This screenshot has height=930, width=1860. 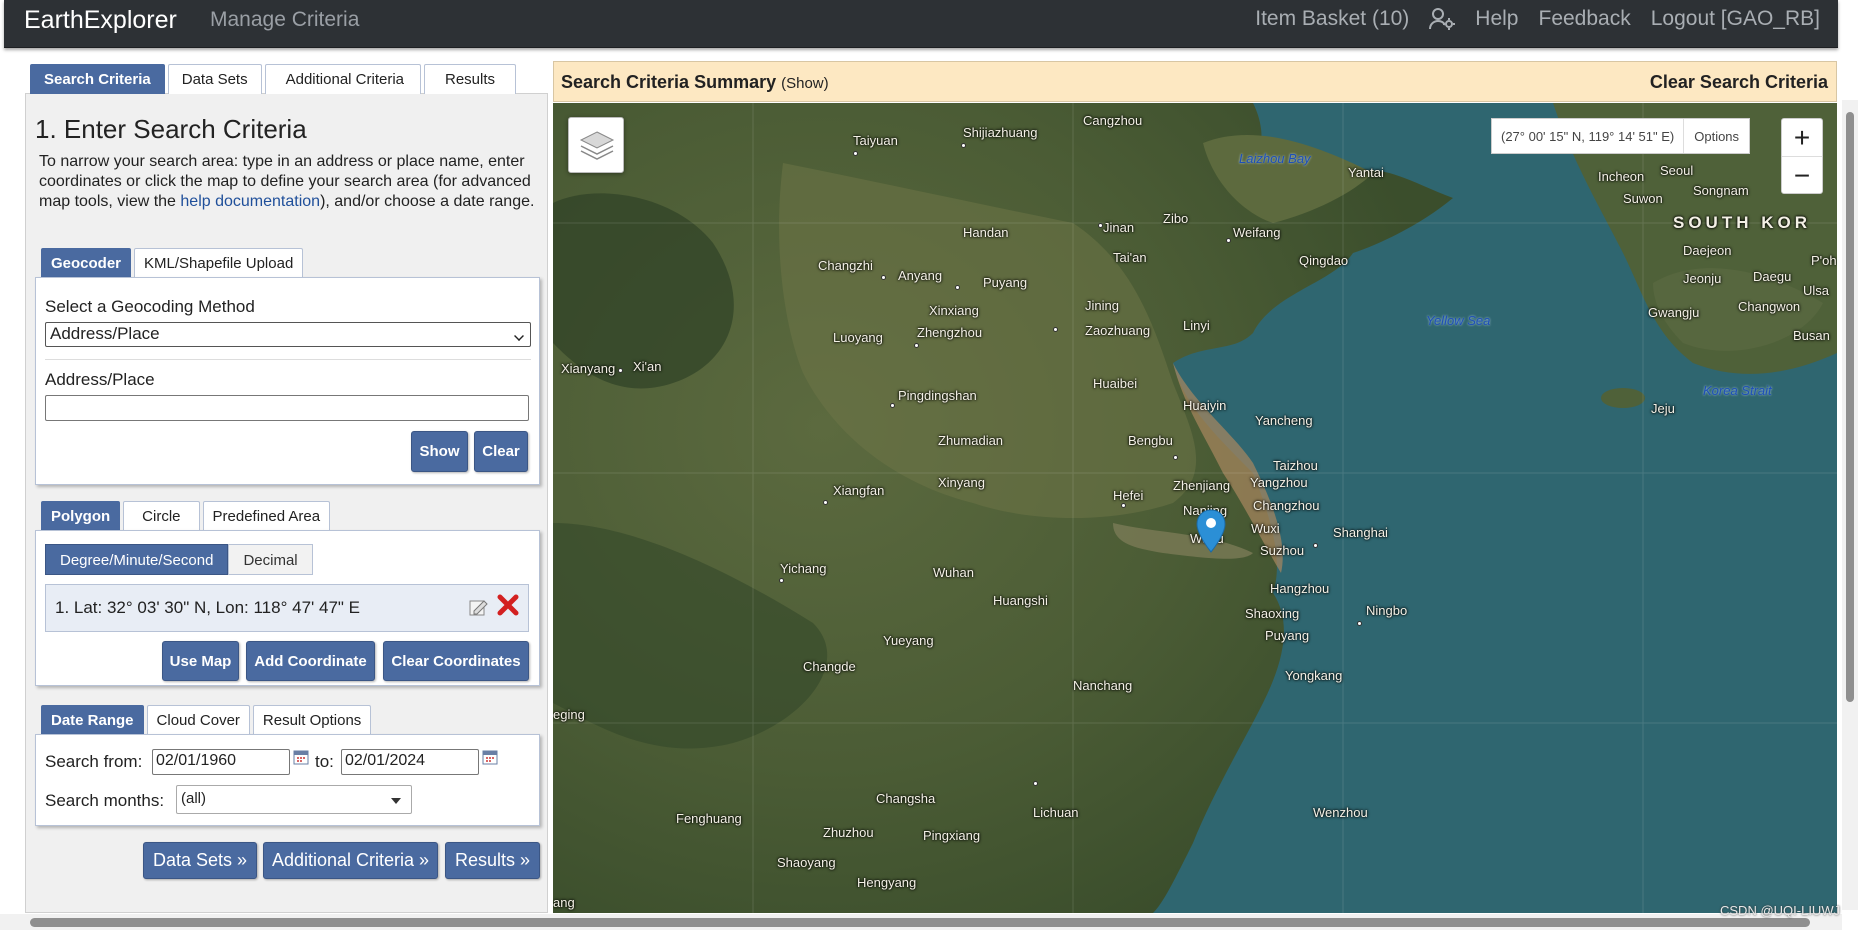 What do you see at coordinates (695, 82) in the screenshot?
I see `summary-title: Search Criteria Summary (Show)` at bounding box center [695, 82].